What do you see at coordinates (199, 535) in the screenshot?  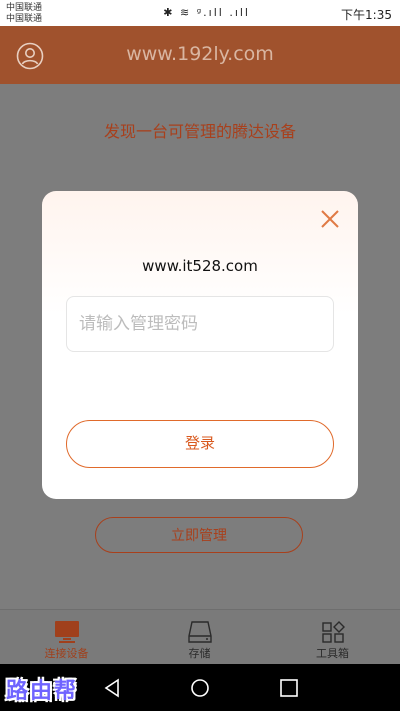 I see `manage-now-button: 立即管理` at bounding box center [199, 535].